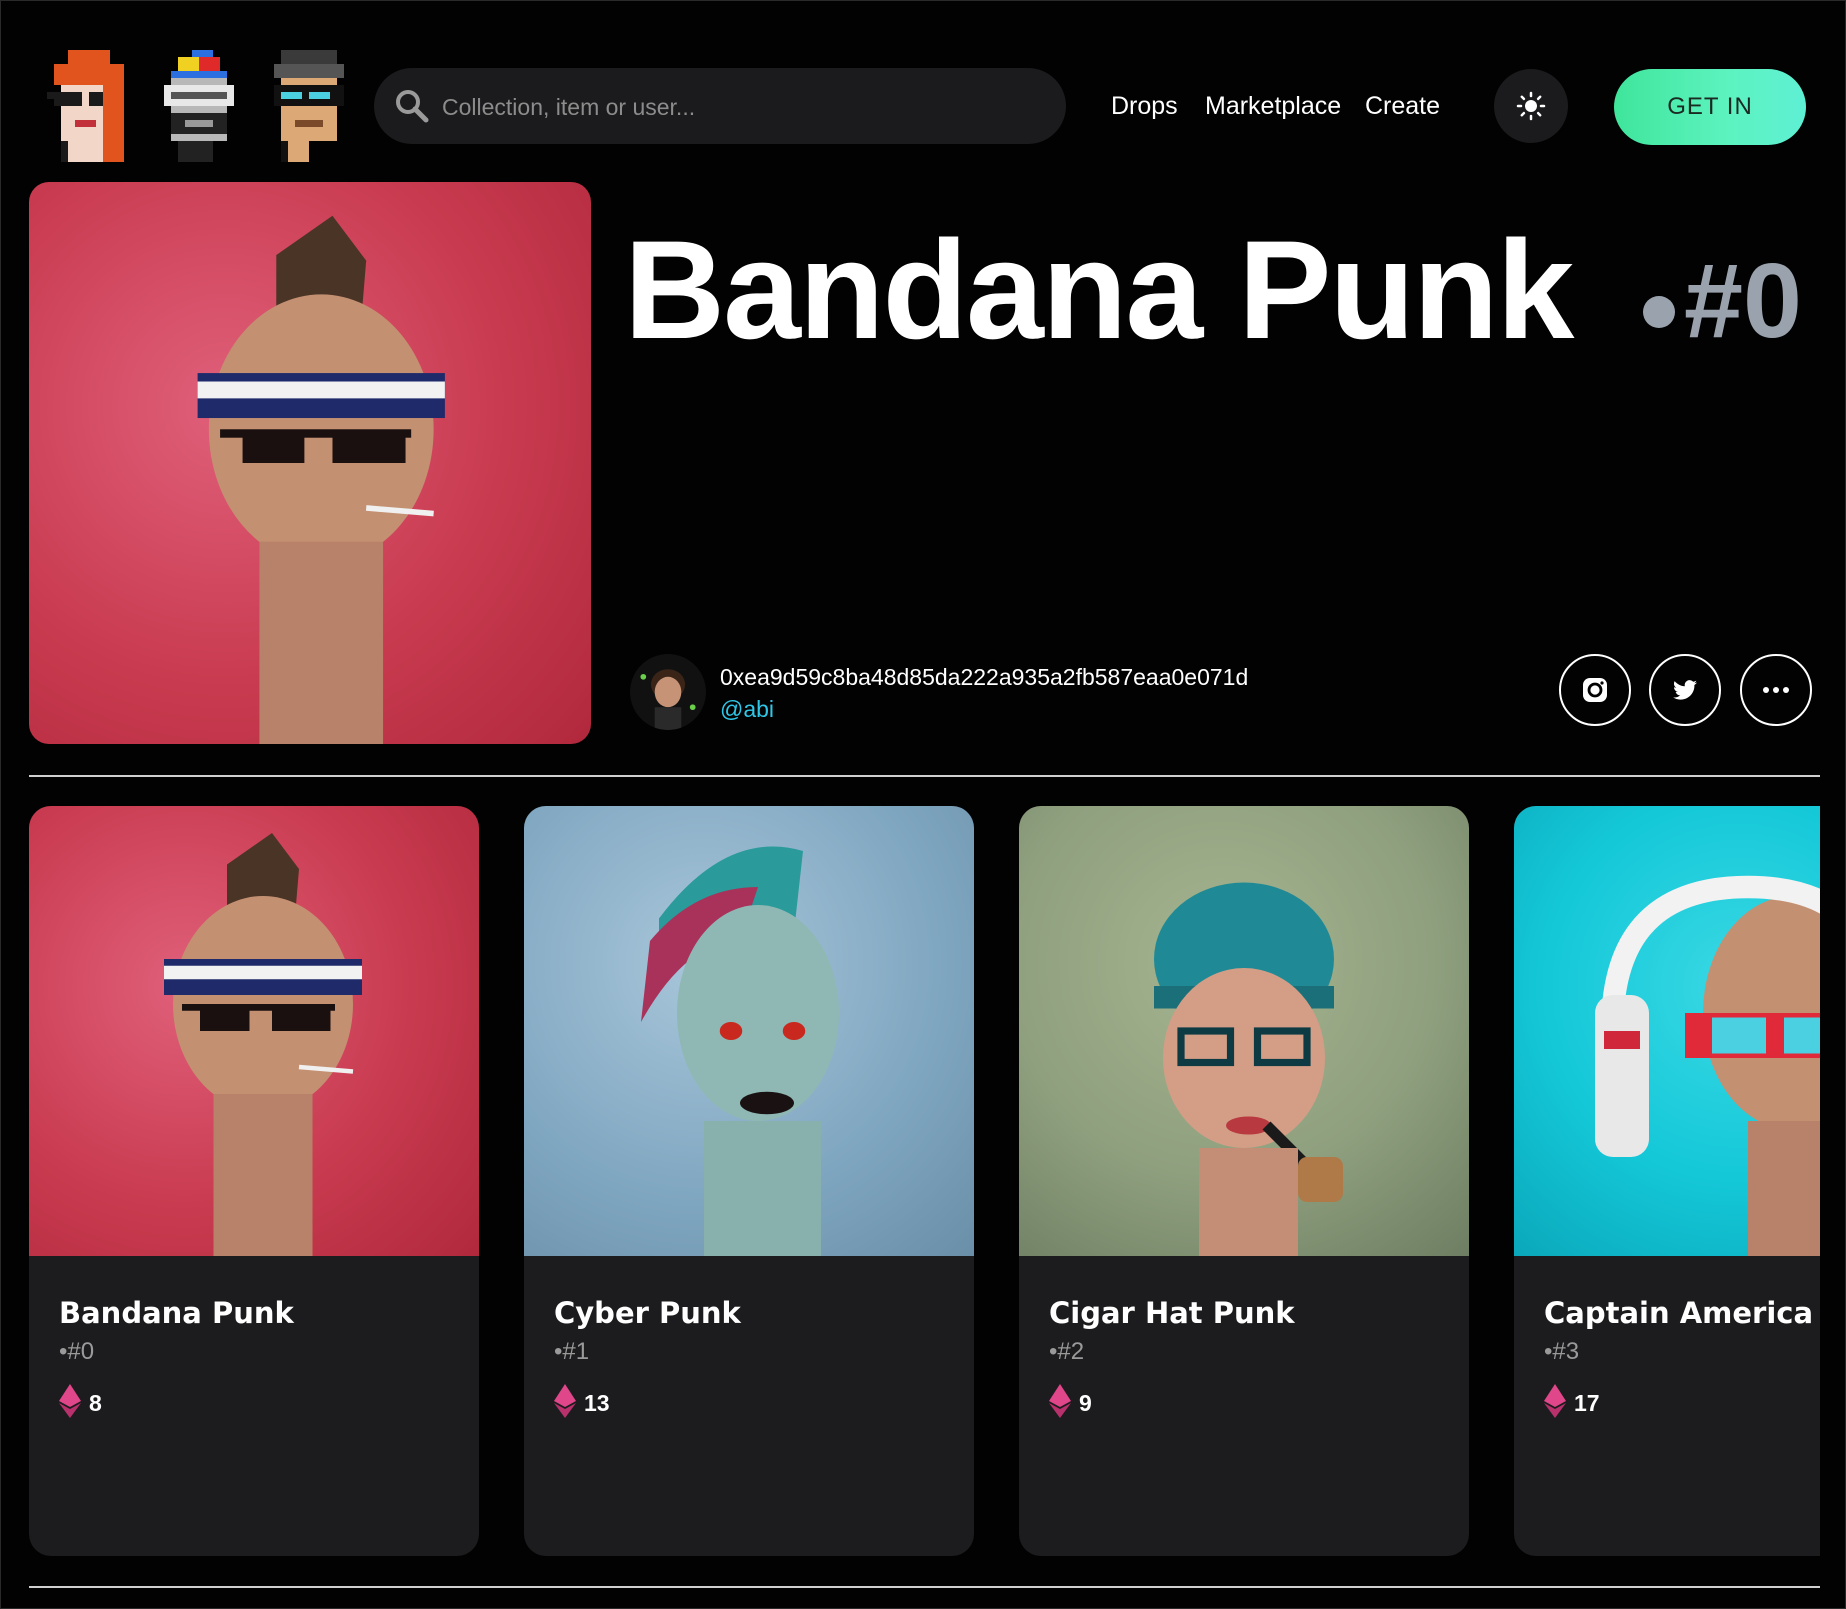 The width and height of the screenshot is (1846, 1609). What do you see at coordinates (647, 1313) in the screenshot?
I see `card-title: Cyber Punk` at bounding box center [647, 1313].